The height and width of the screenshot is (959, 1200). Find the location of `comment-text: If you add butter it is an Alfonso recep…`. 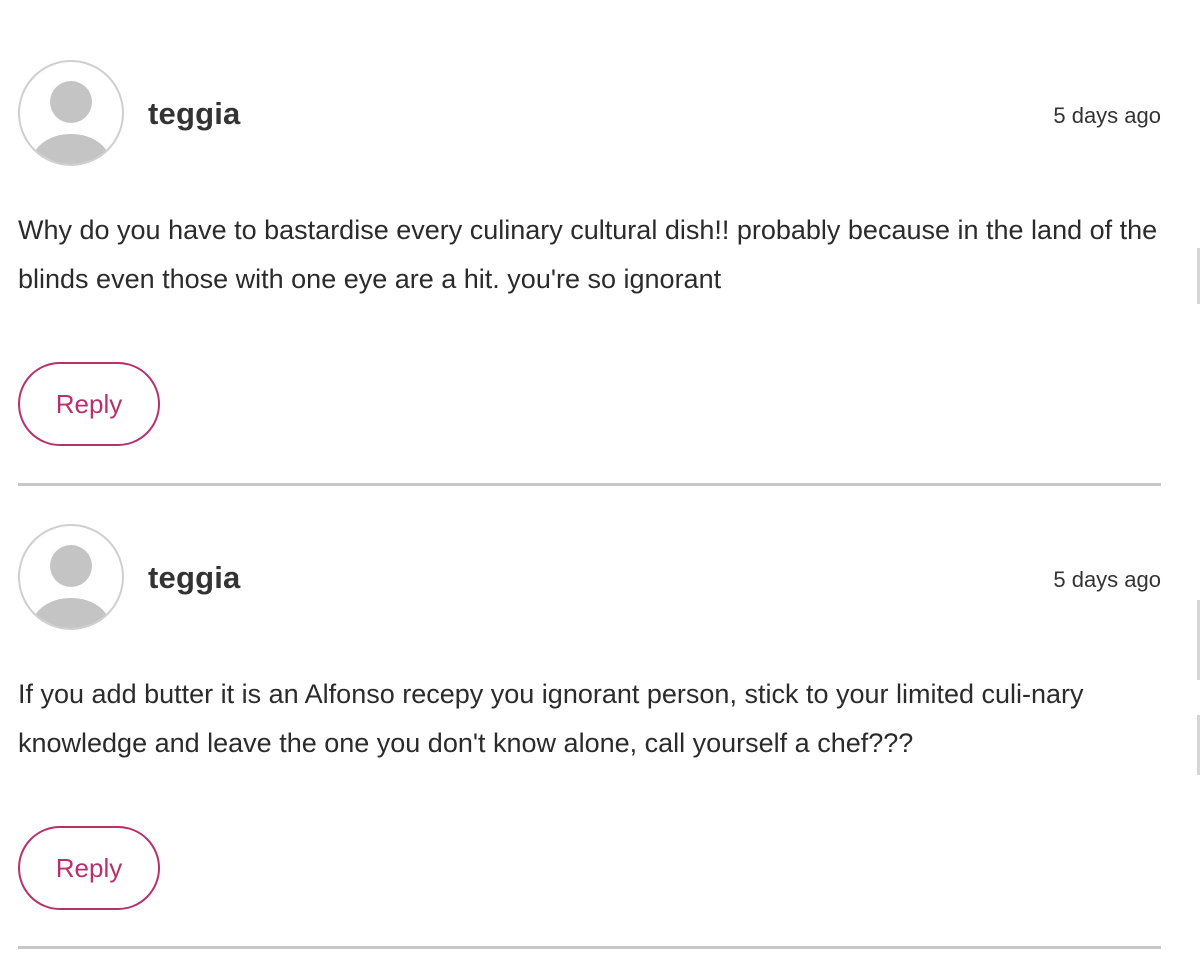

comment-text: If you add butter it is an Alfonso recep… is located at coordinates (551, 718).